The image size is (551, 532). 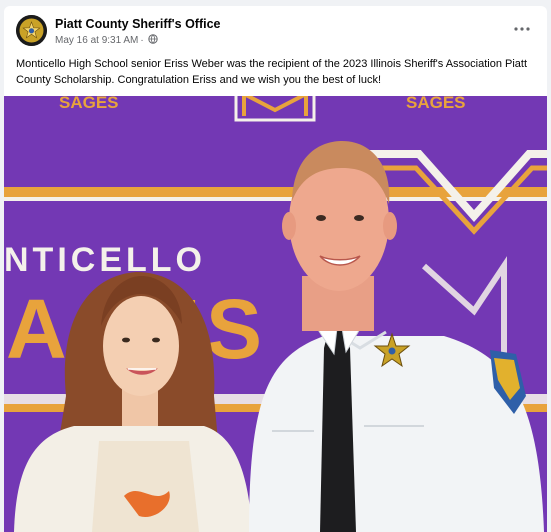 I want to click on more-options-icon, so click(x=522, y=29).